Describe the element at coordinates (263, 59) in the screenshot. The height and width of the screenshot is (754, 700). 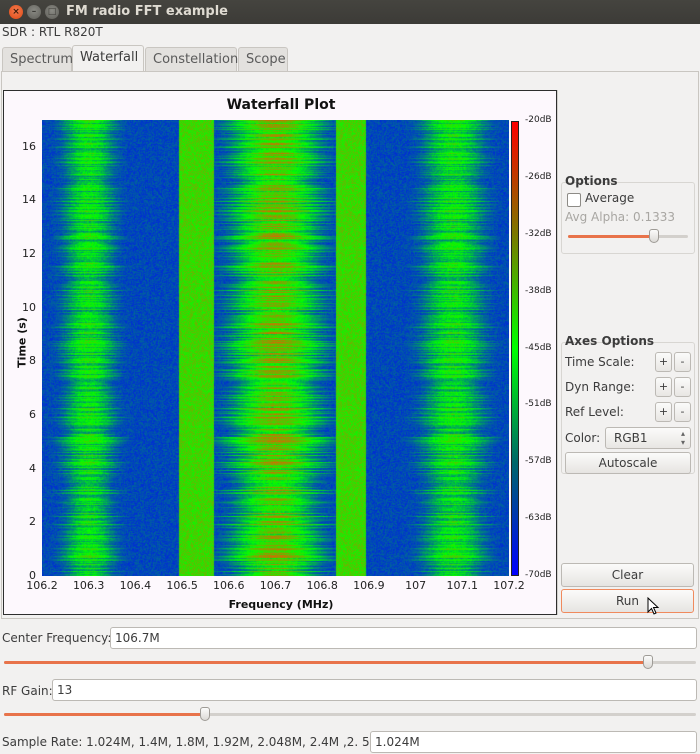
I see `tab-scope: Scope` at that location.